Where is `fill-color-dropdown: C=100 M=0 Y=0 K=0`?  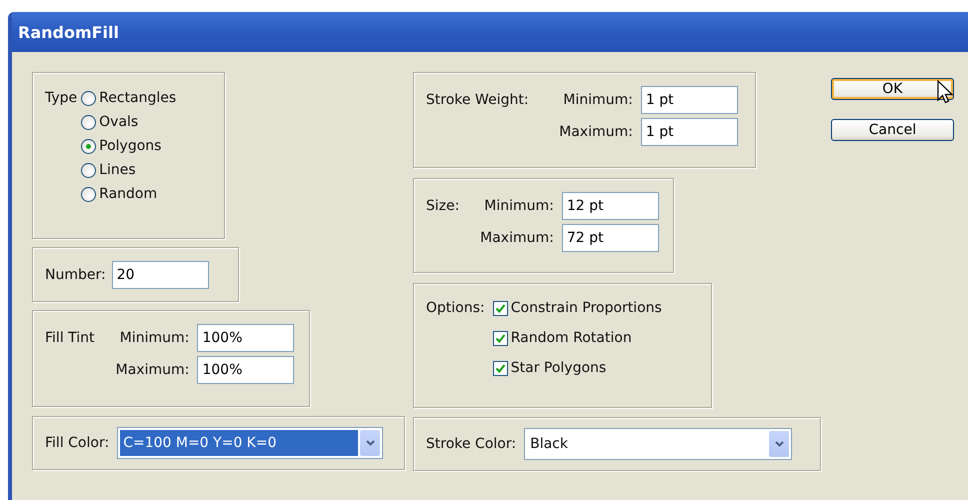 fill-color-dropdown: C=100 M=0 Y=0 K=0 is located at coordinates (250, 443).